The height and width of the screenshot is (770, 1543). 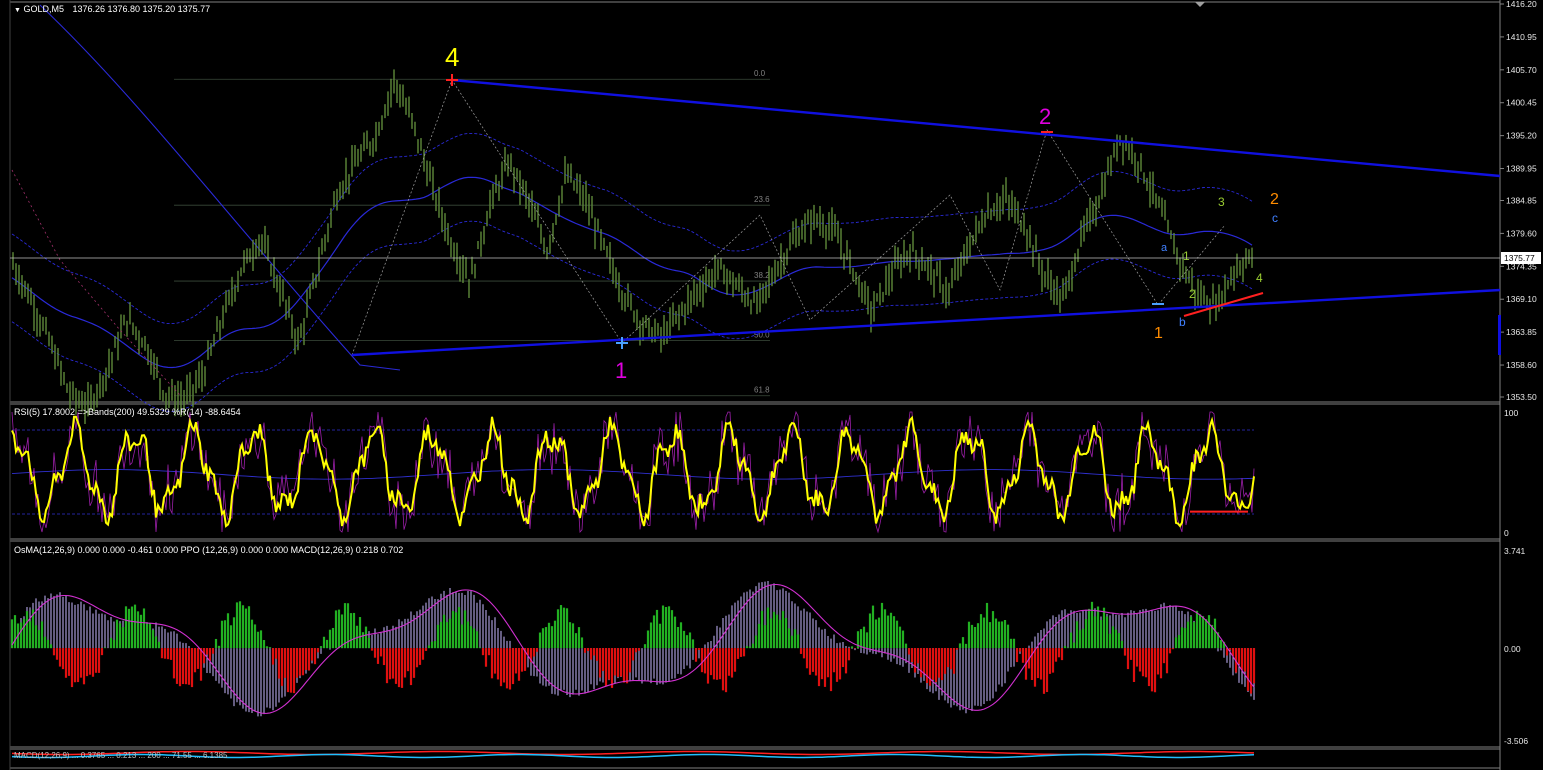 I want to click on price-tick-label: 1384.85, so click(x=1521, y=201).